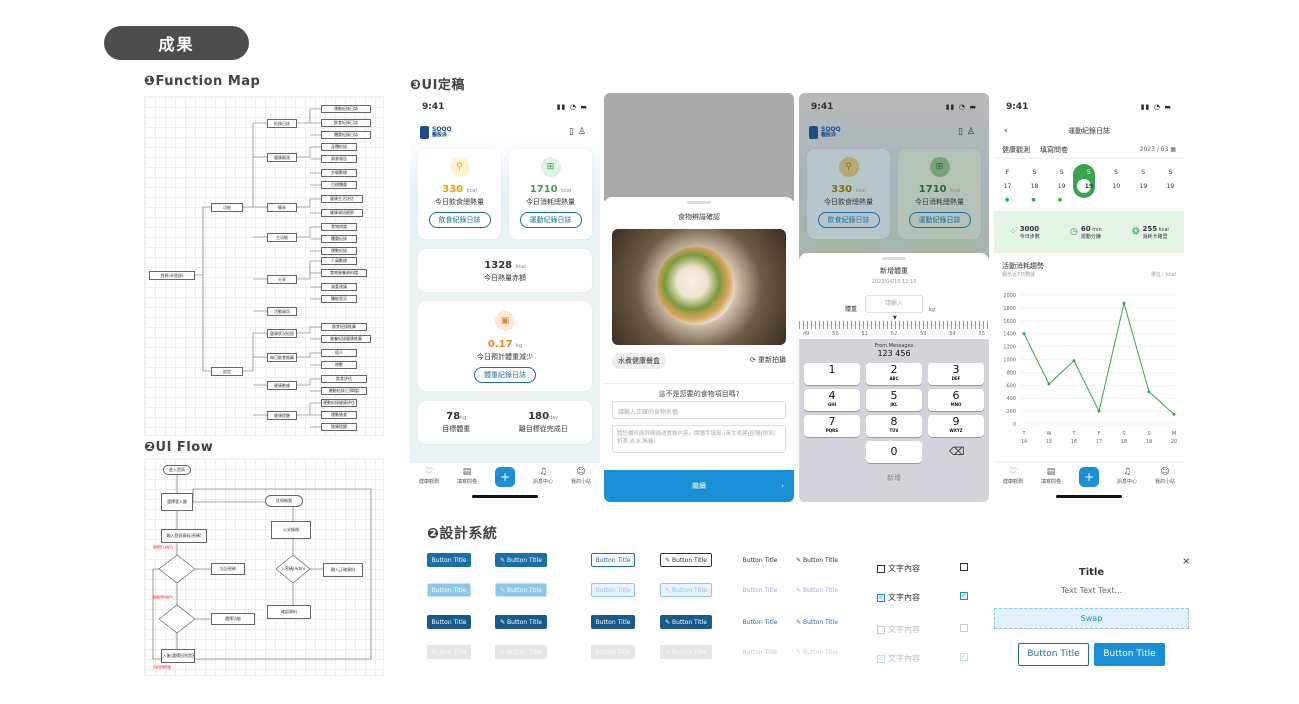  What do you see at coordinates (961, 107) in the screenshot?
I see `signal-wifi-battery-icon: ▮▮ ◔ ▬` at bounding box center [961, 107].